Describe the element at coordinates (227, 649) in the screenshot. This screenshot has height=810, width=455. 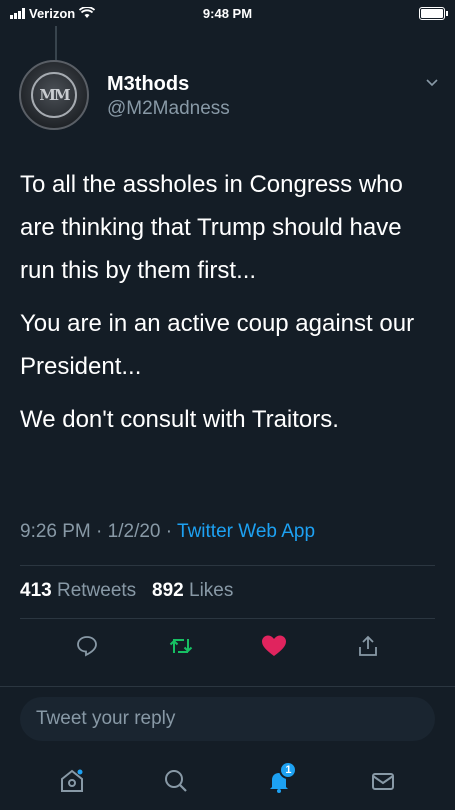
I see `tweet-actions` at that location.